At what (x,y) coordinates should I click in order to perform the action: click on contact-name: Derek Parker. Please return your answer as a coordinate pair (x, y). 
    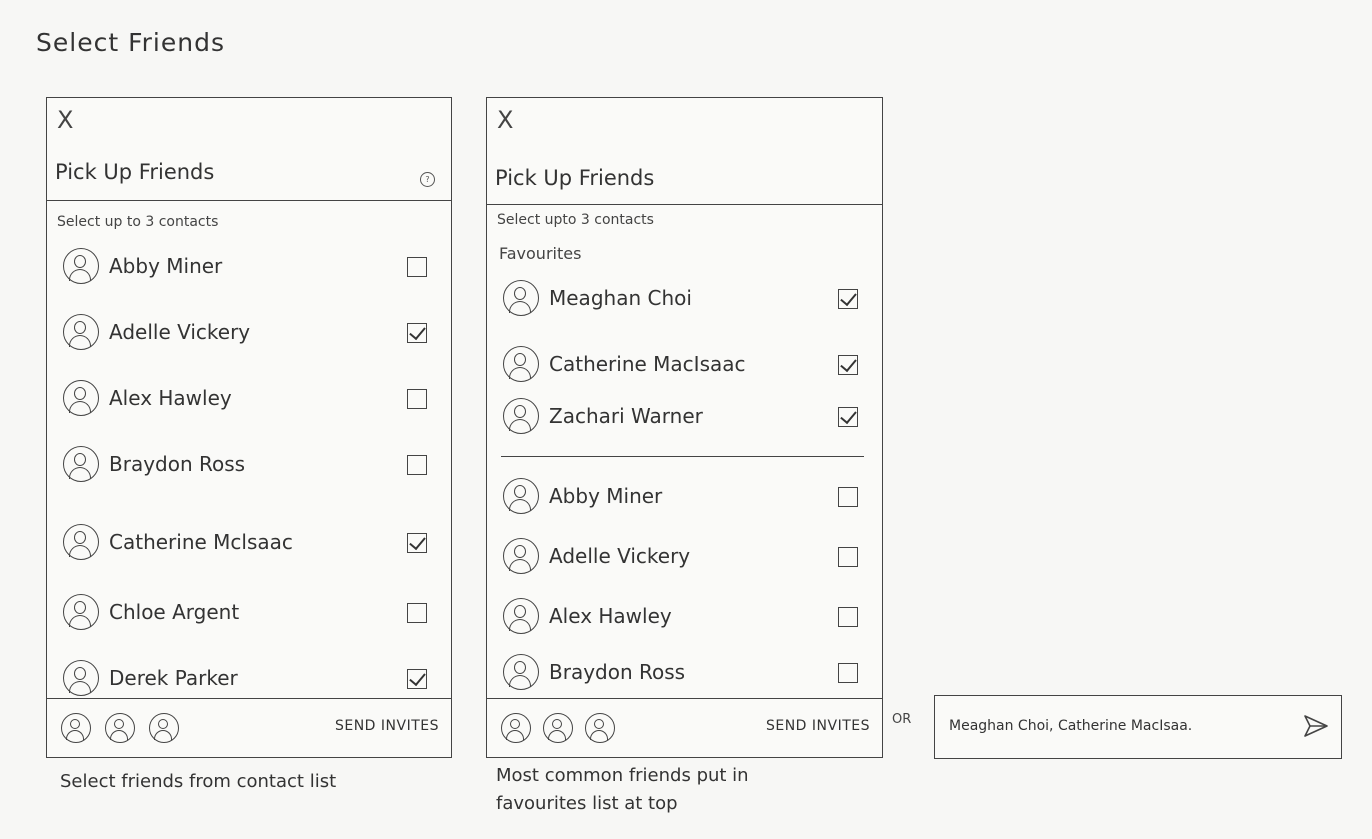
    Looking at the image, I should click on (173, 678).